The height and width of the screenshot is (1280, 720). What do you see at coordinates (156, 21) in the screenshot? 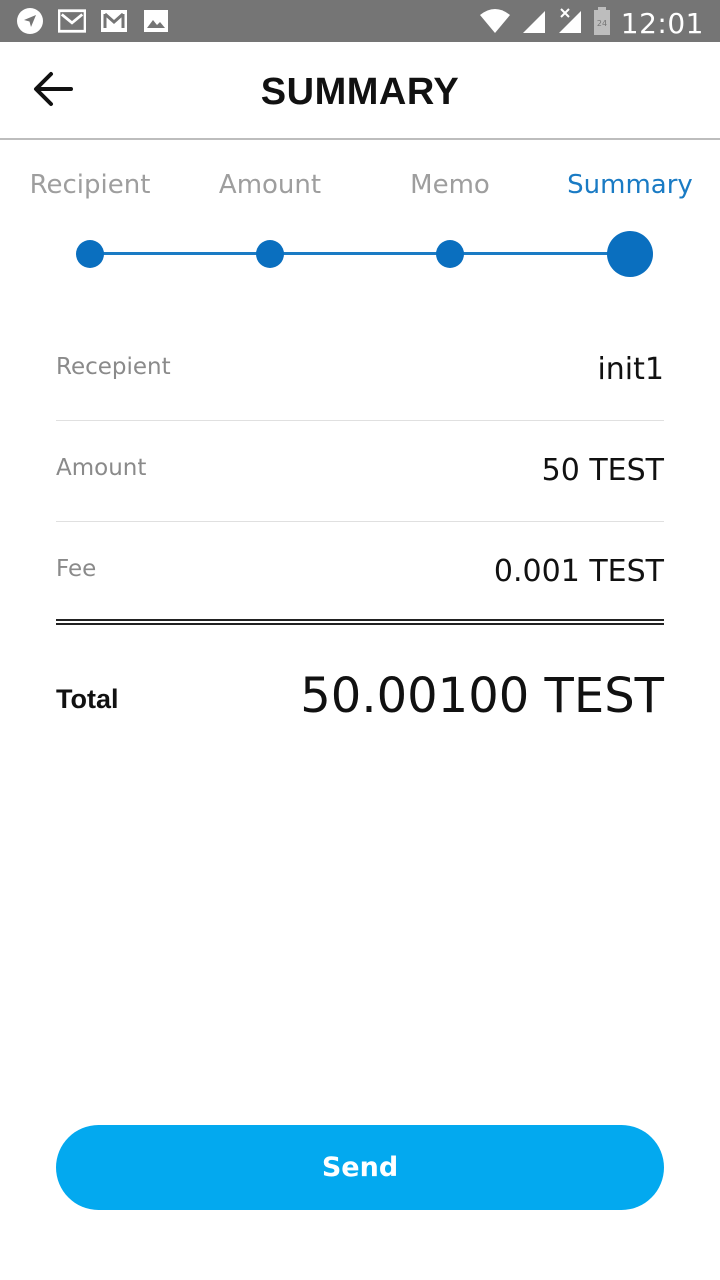
I see `image-icon` at bounding box center [156, 21].